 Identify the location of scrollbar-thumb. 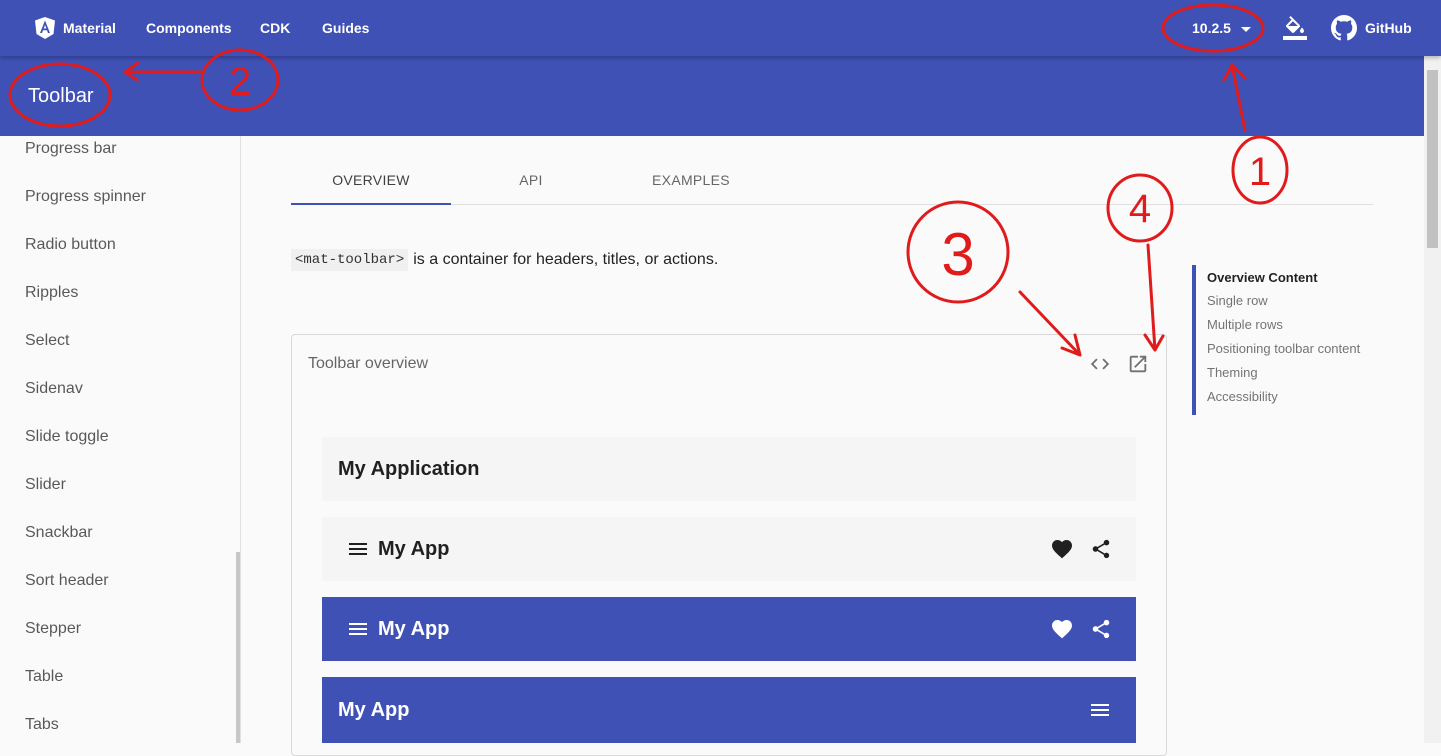
(1432, 159).